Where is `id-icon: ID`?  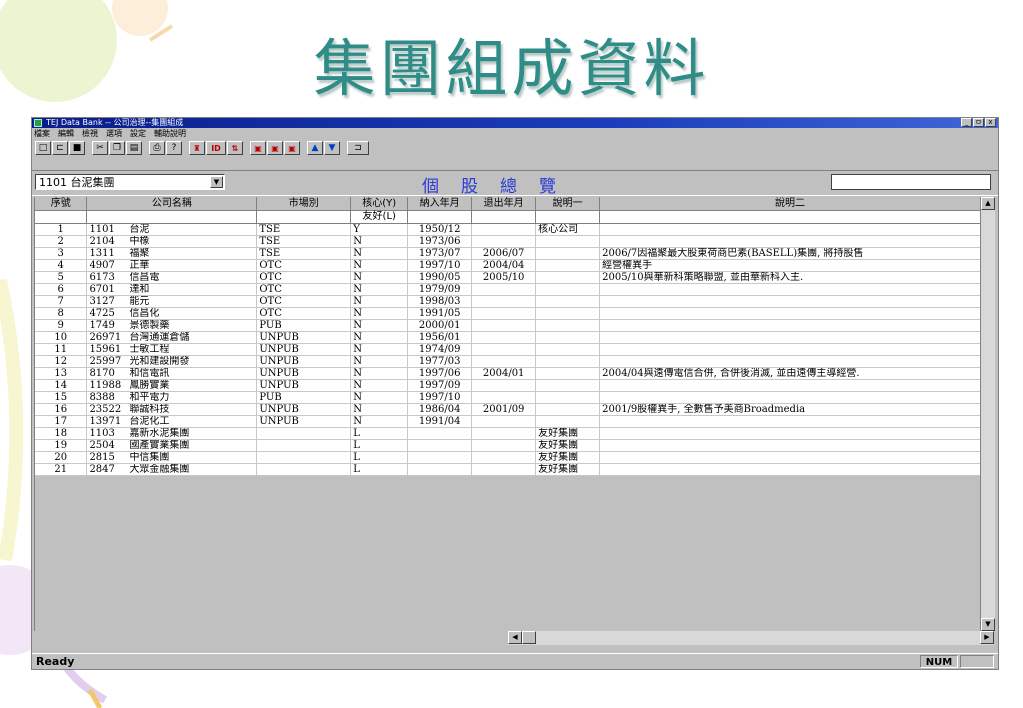
id-icon: ID is located at coordinates (216, 148).